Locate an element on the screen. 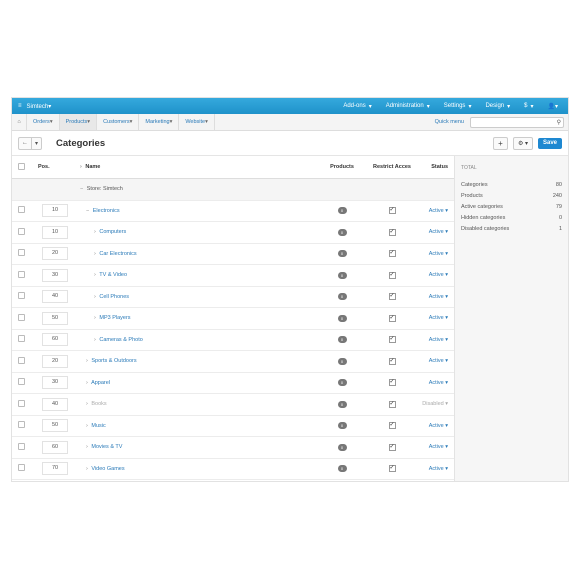 Image resolution: width=580 pixels, height=580 pixels. table-row: 40 › Cell Phones 0 ✓ Active ▾ is located at coordinates (233, 297).